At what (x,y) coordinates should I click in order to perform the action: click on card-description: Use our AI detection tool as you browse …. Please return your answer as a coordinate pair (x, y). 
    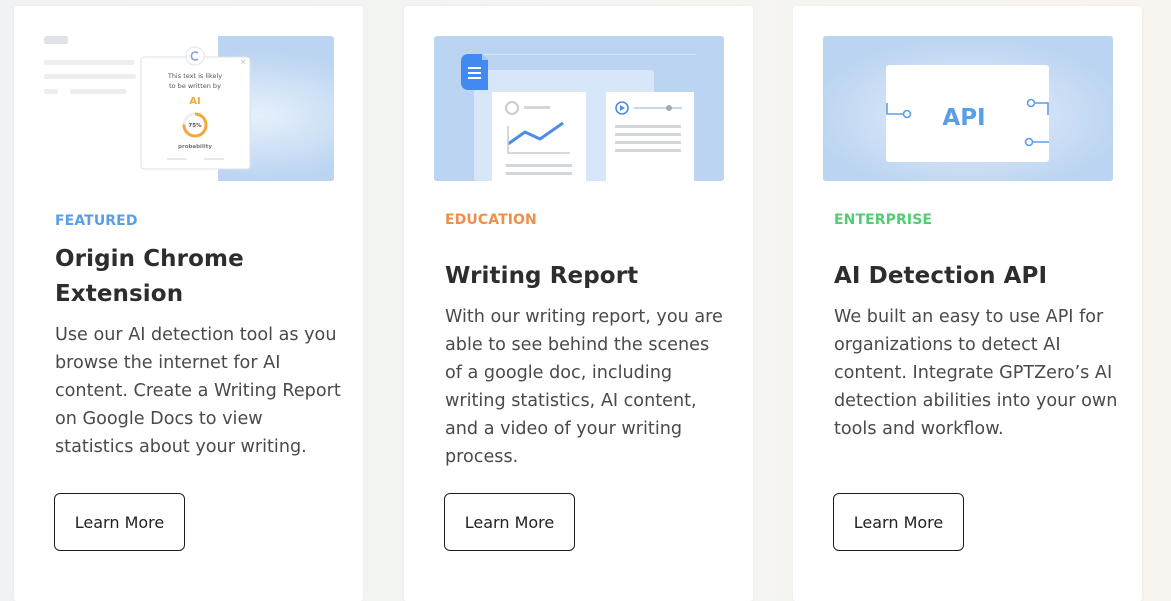
    Looking at the image, I should click on (198, 391).